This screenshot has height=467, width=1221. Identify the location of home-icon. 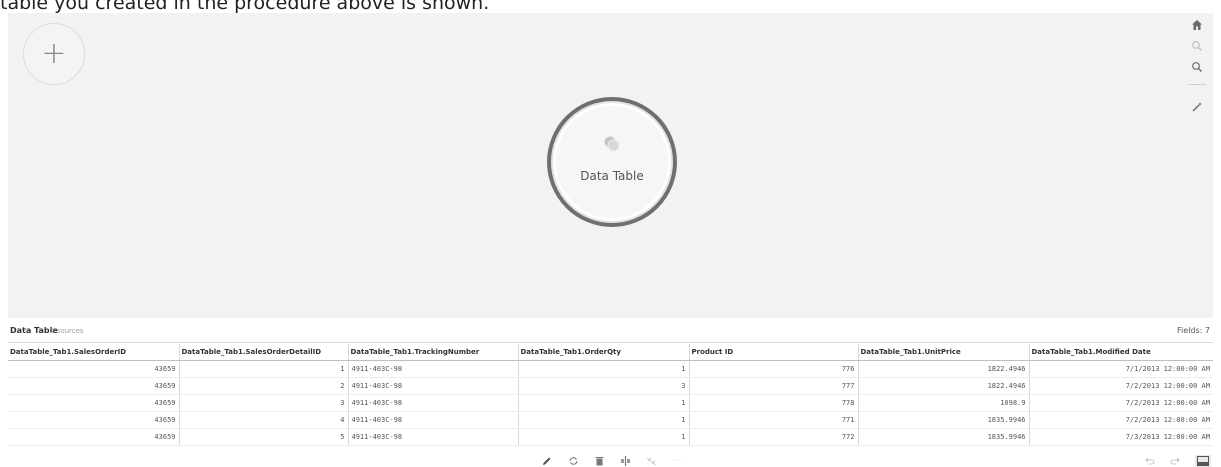
(1197, 25).